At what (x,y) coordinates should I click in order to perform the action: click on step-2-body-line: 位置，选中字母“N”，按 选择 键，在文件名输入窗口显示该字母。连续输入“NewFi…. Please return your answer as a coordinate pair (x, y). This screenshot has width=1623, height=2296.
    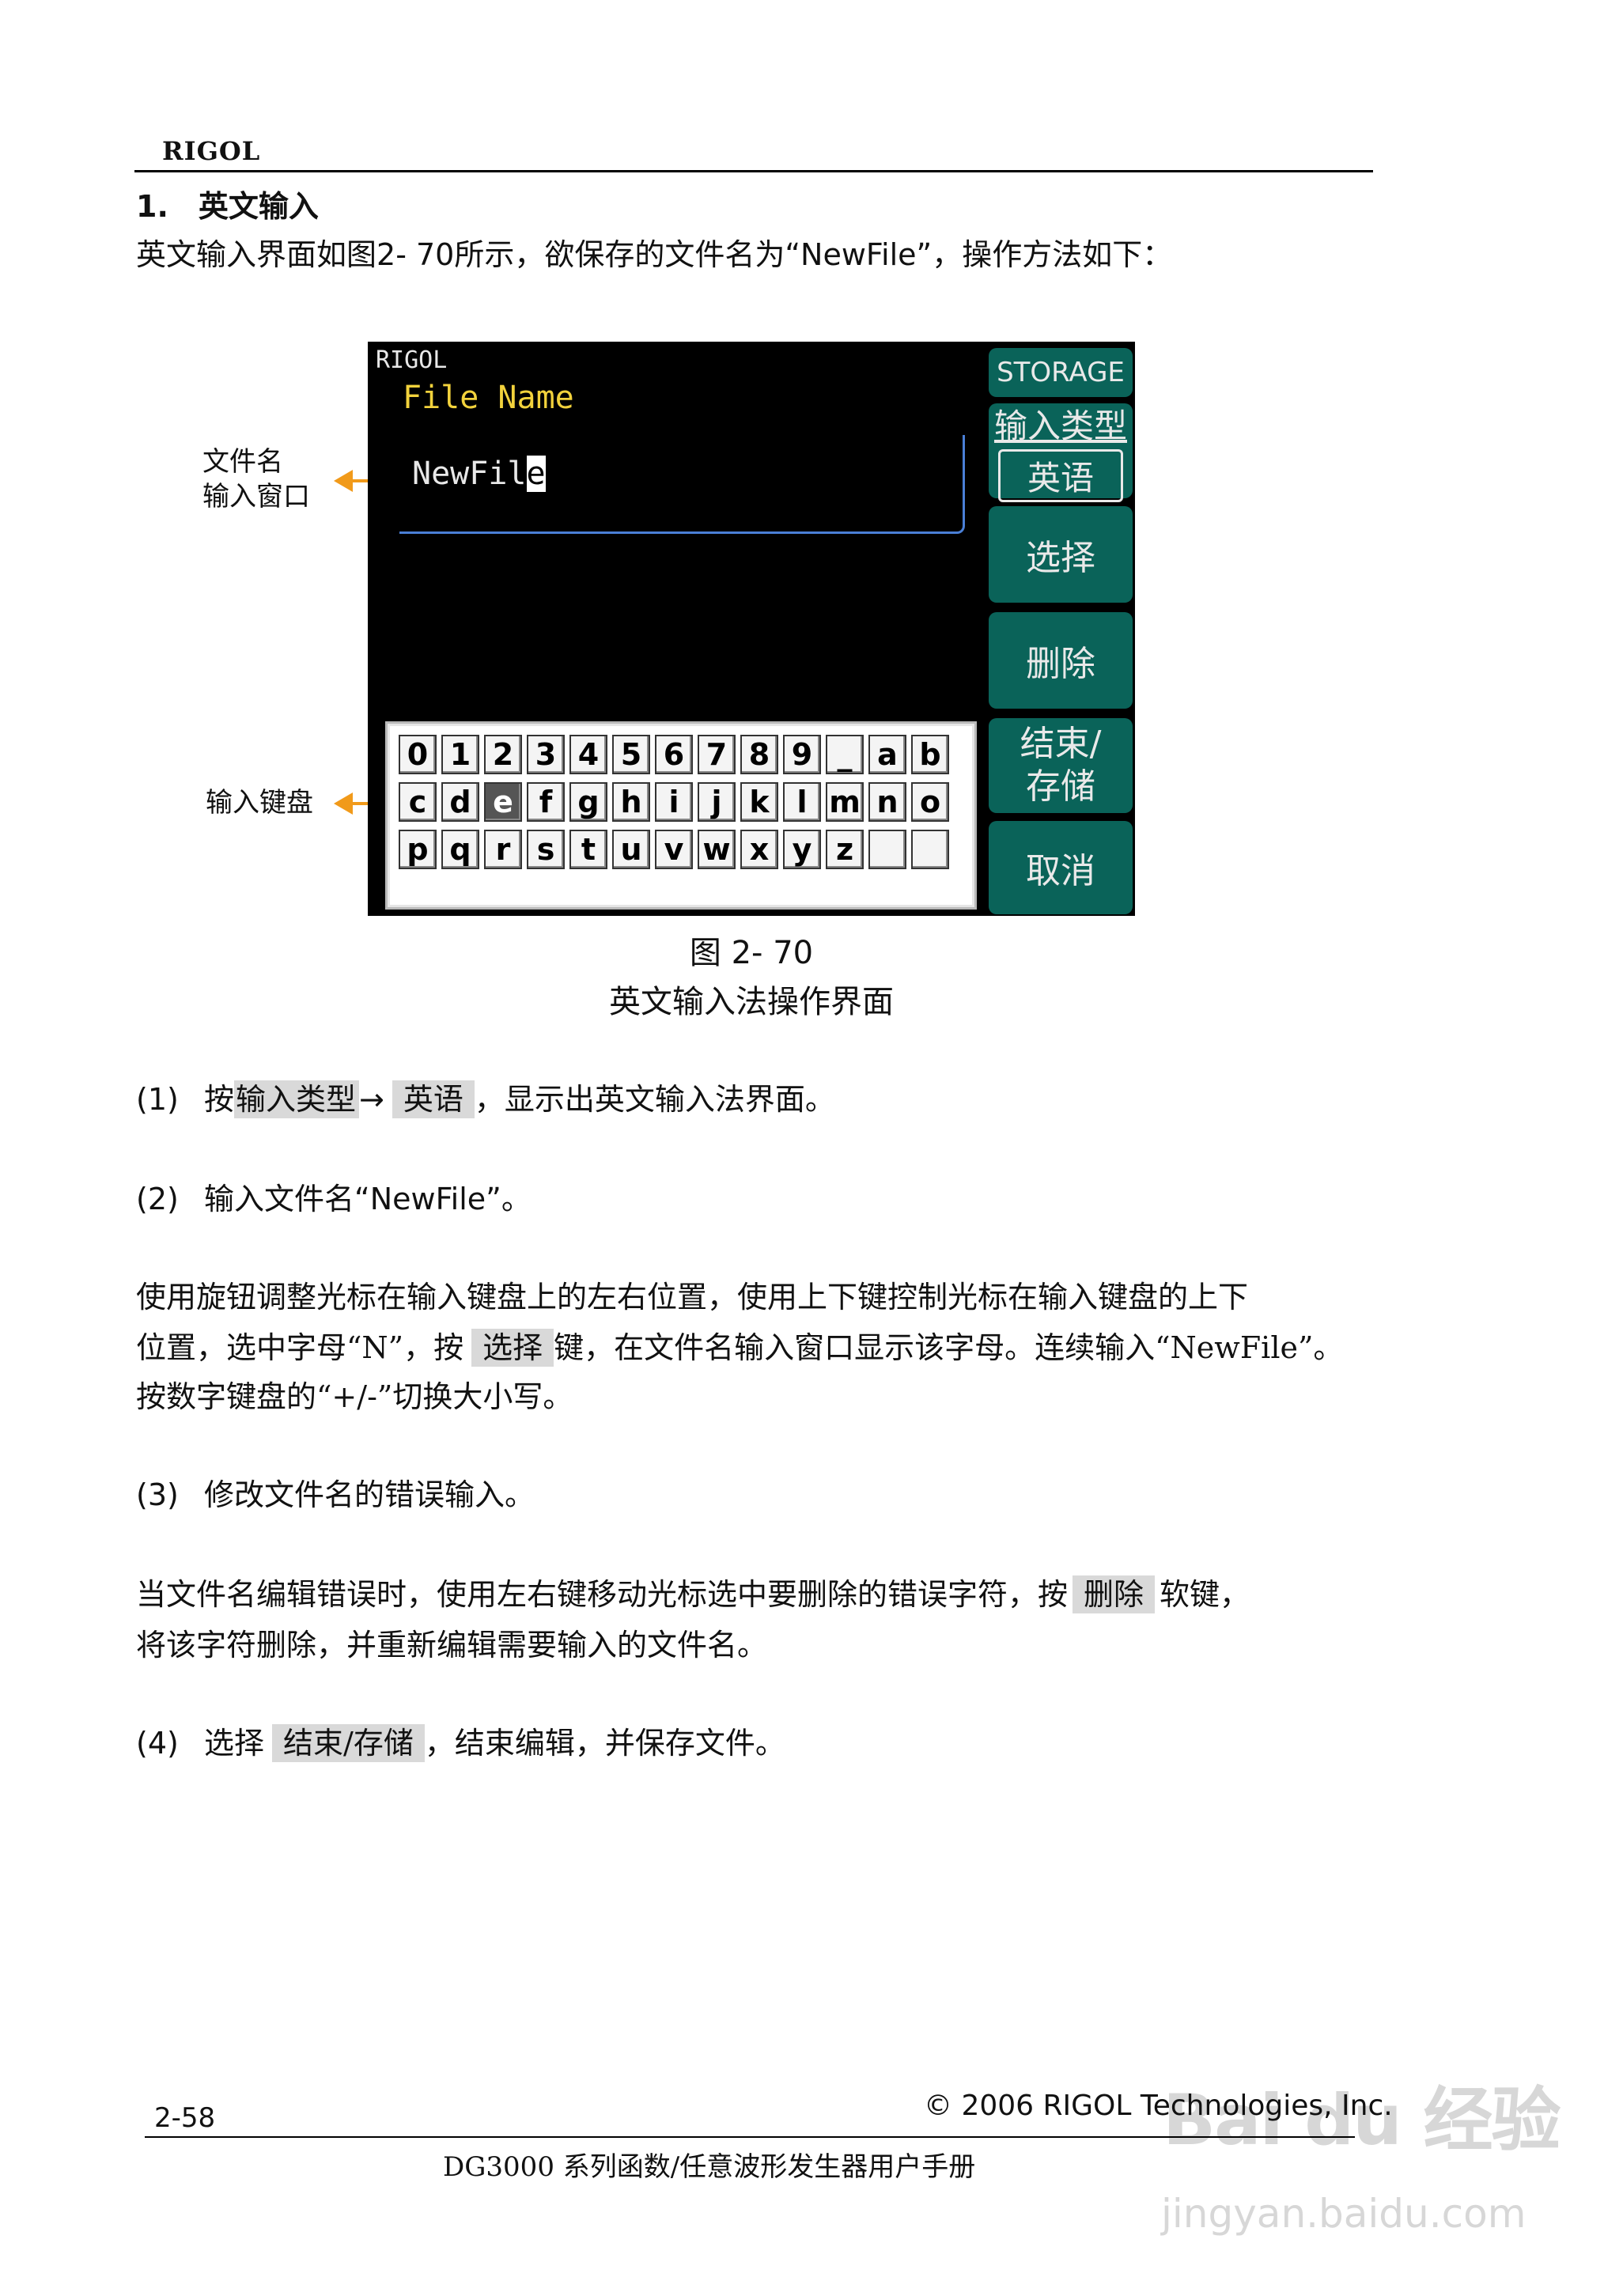
    Looking at the image, I should click on (740, 1348).